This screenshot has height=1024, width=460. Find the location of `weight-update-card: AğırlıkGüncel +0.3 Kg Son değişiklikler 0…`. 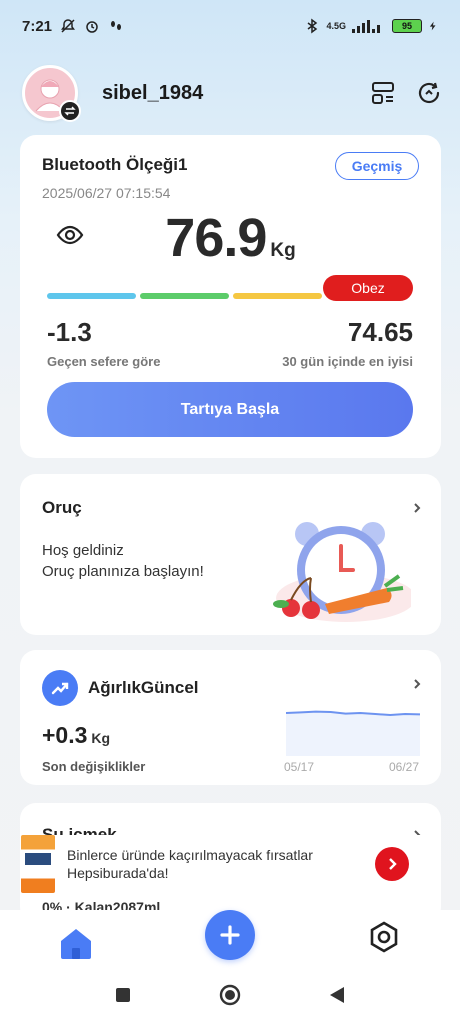

weight-update-card: AğırlıkGüncel +0.3 Kg Son değişiklikler 0… is located at coordinates (230, 717).